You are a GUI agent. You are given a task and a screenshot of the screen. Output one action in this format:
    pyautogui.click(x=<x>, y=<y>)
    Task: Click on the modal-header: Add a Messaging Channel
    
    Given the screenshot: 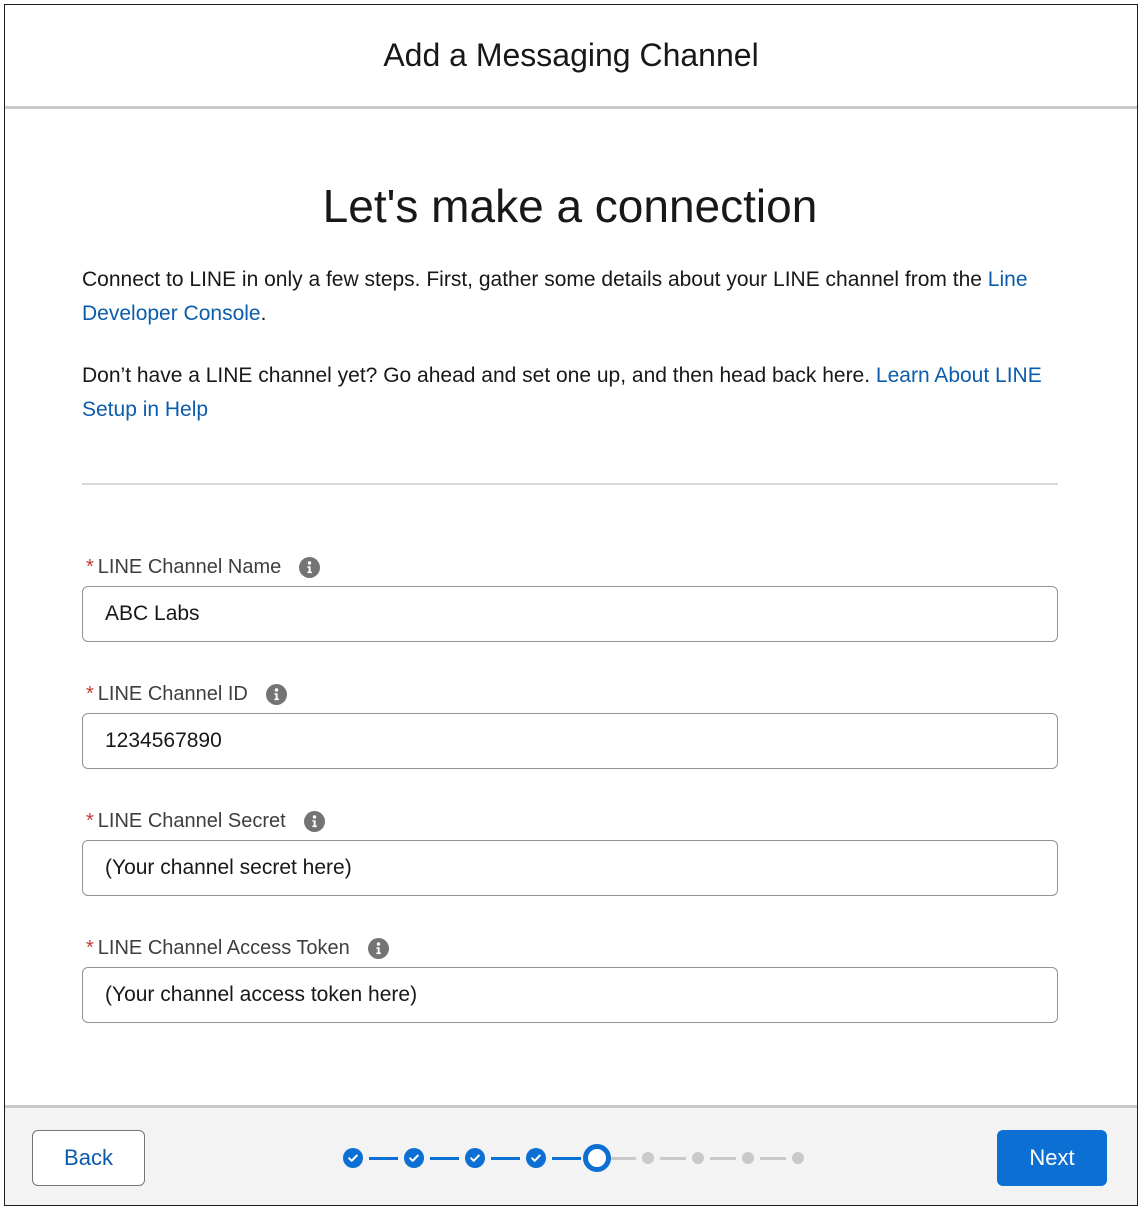 What is the action you would take?
    pyautogui.click(x=571, y=57)
    